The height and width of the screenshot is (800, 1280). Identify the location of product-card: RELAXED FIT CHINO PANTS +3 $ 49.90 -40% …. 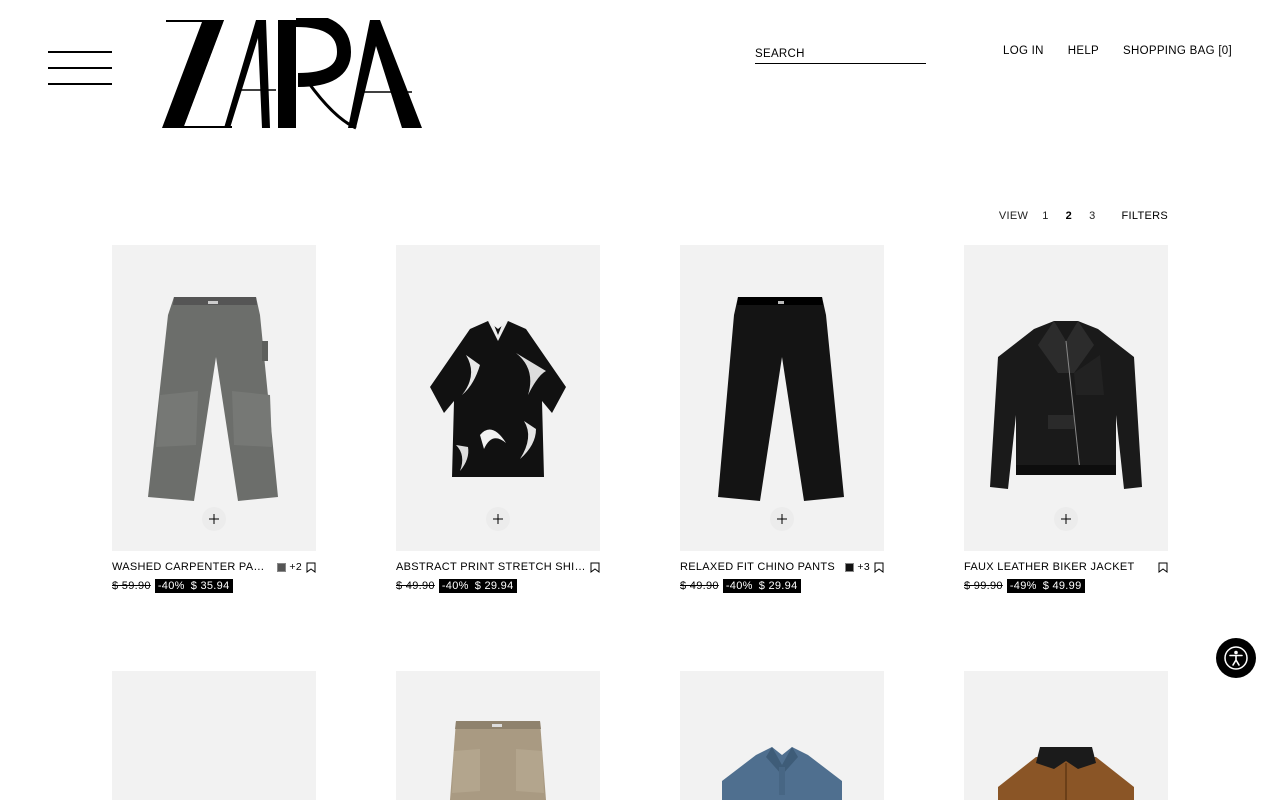
(782, 419).